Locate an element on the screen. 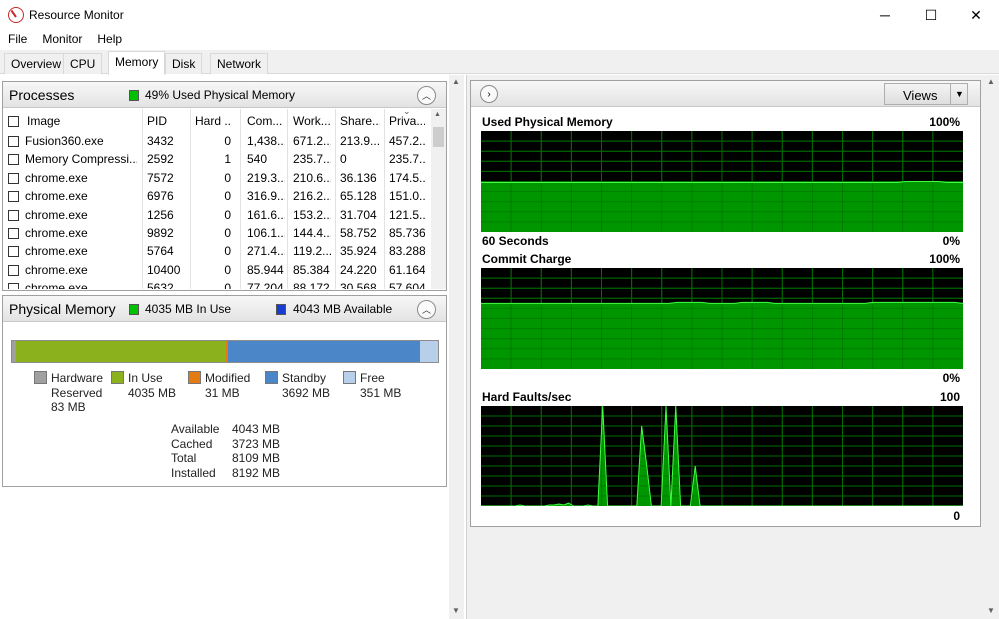 This screenshot has width=999, height=619. menu-file: File is located at coordinates (17, 40).